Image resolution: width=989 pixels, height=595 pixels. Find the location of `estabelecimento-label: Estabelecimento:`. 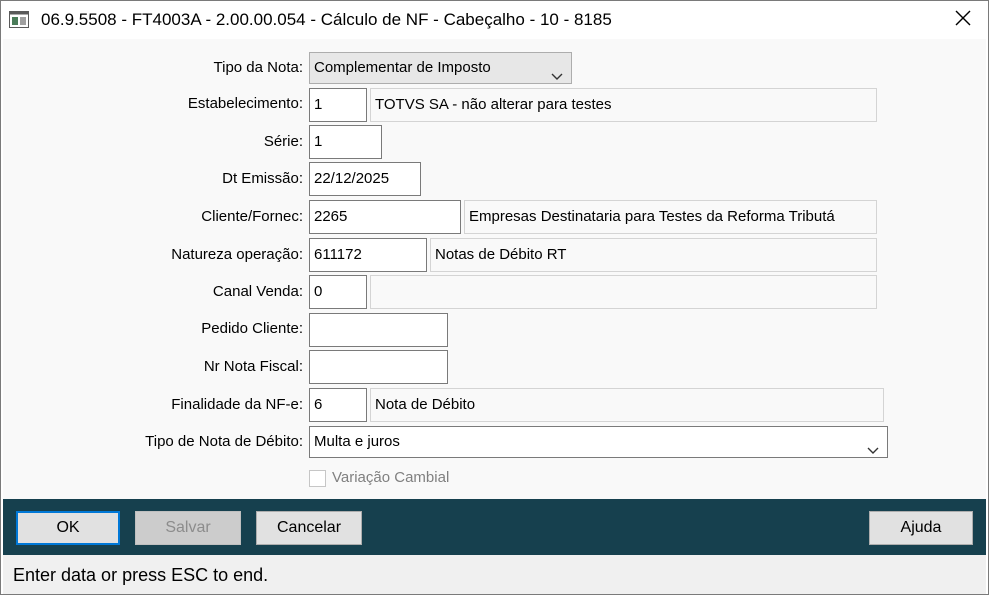

estabelecimento-label: Estabelecimento: is located at coordinates (245, 103).